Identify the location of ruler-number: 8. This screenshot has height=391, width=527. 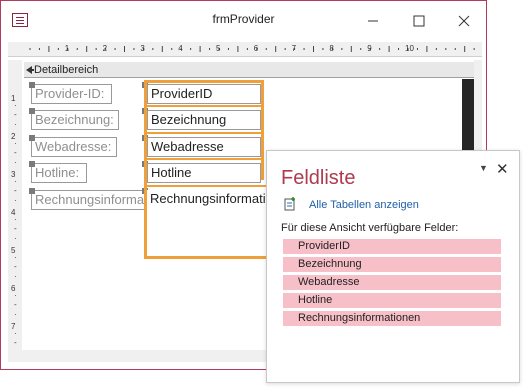
(331, 48).